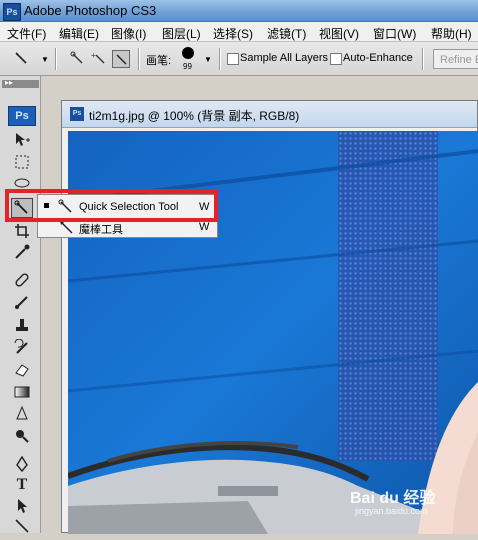 Image resolution: width=478 pixels, height=540 pixels. I want to click on document-title-bar: Ps ti2m1g.jpg @ 100% (背景 副本, RGB/8), so click(269, 114).